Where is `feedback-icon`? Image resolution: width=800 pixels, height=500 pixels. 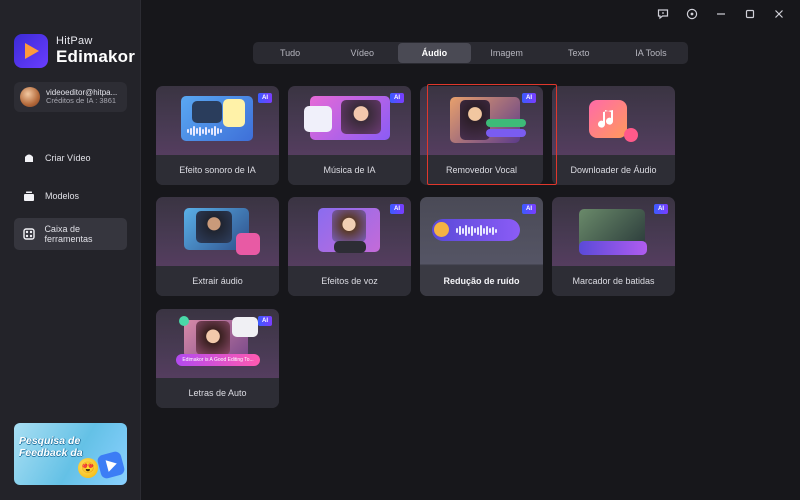
feedback-icon is located at coordinates (663, 14).